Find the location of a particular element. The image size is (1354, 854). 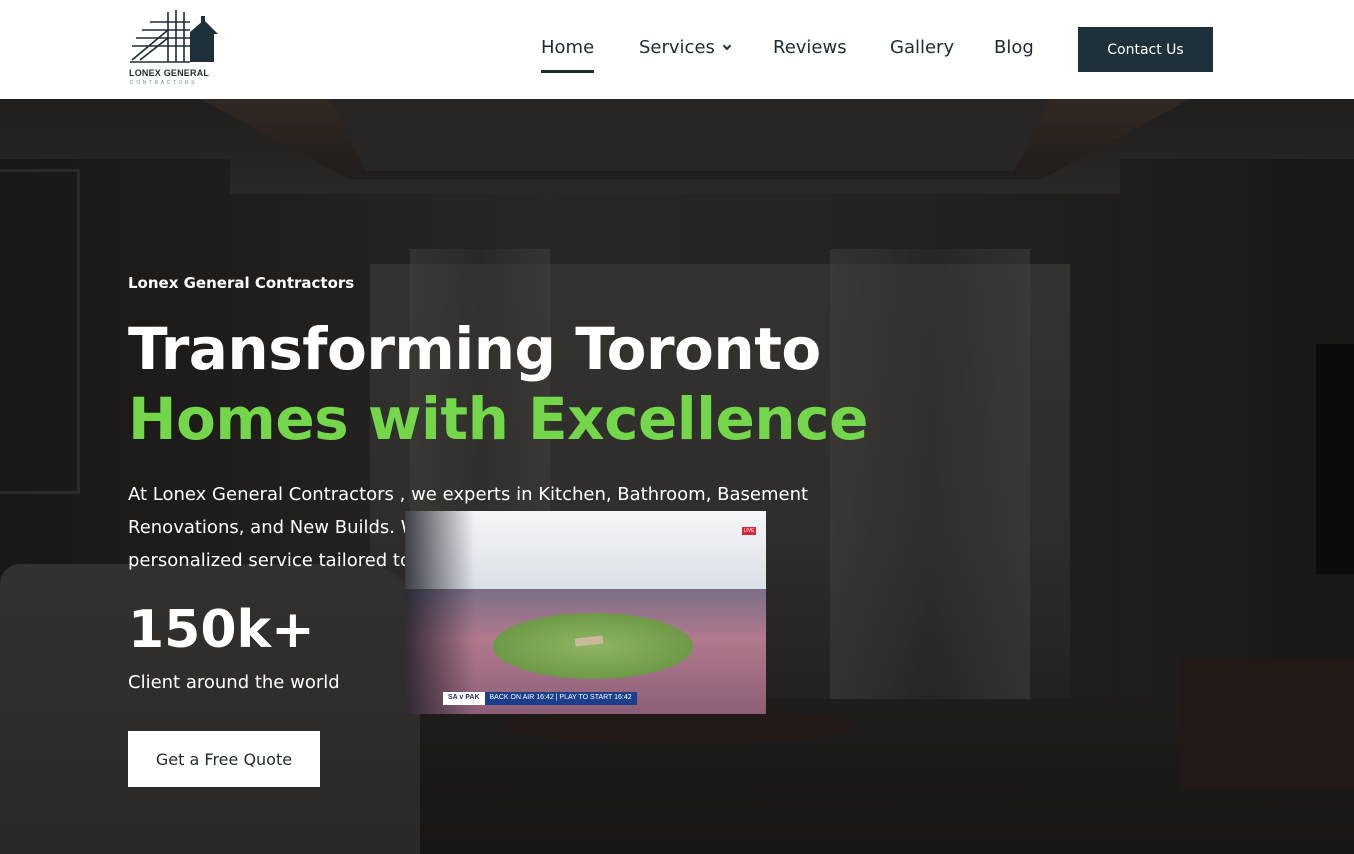

video-cricket-field is located at coordinates (593, 646).